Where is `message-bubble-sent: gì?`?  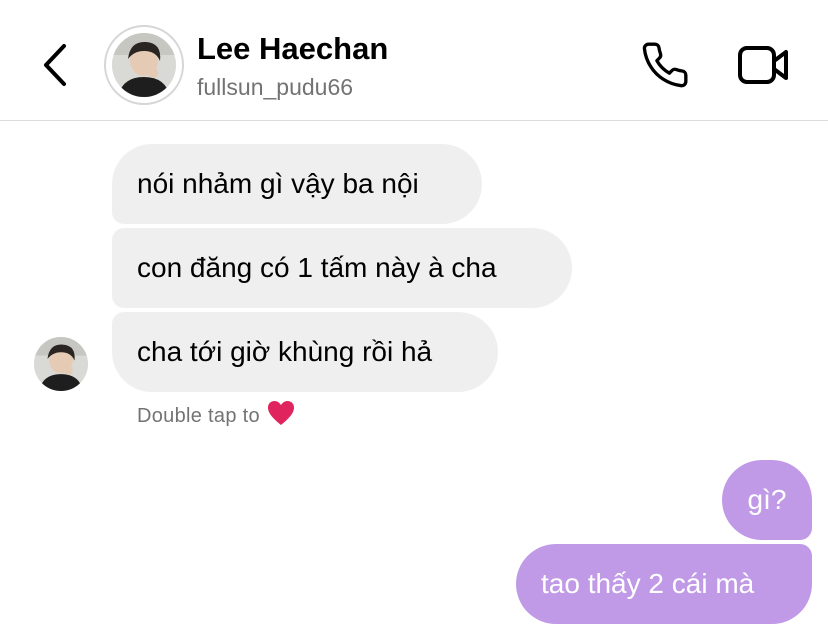 message-bubble-sent: gì? is located at coordinates (767, 500).